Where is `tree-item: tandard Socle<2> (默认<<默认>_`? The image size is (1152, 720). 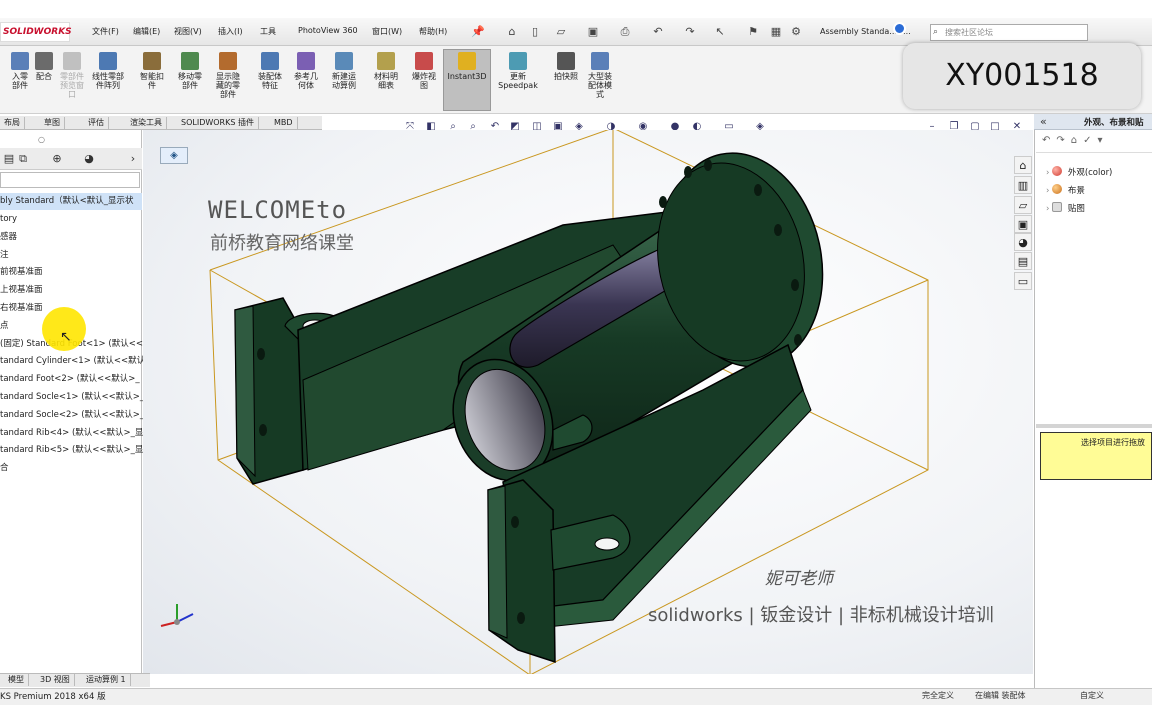
tree-item: tandard Socle<2> (默认<<默认>_ is located at coordinates (72, 415).